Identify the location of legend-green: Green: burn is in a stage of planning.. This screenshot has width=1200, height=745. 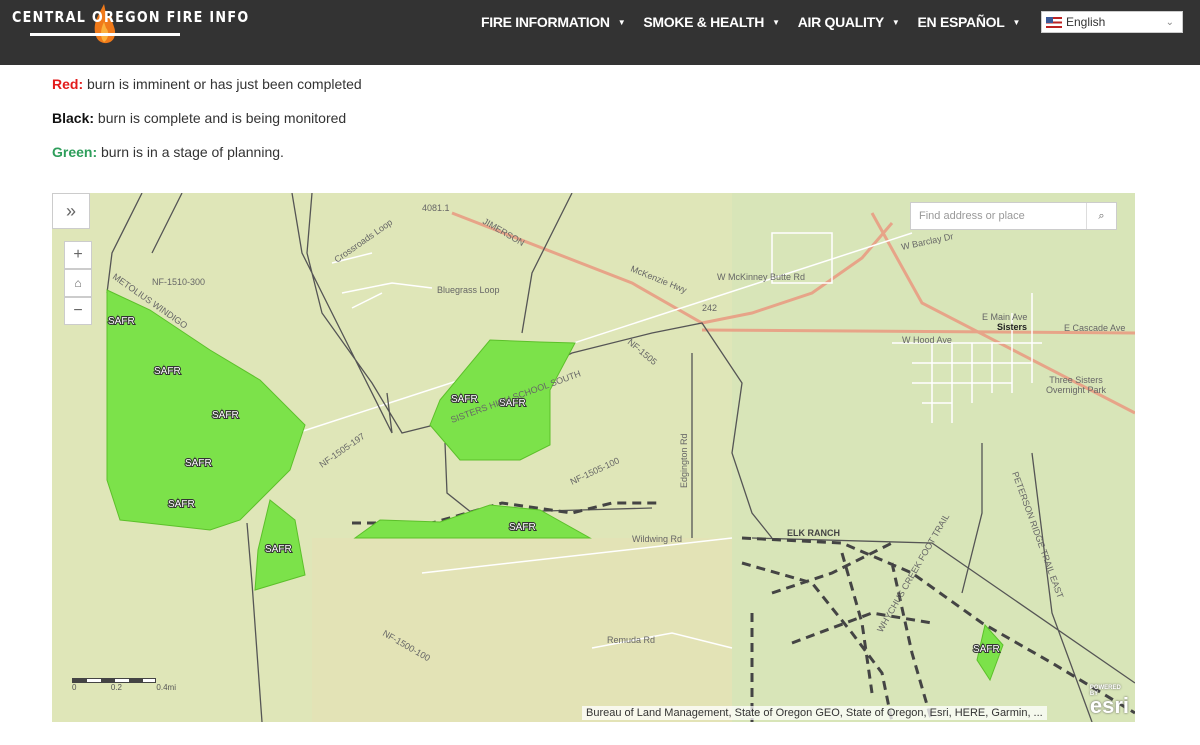
(168, 152).